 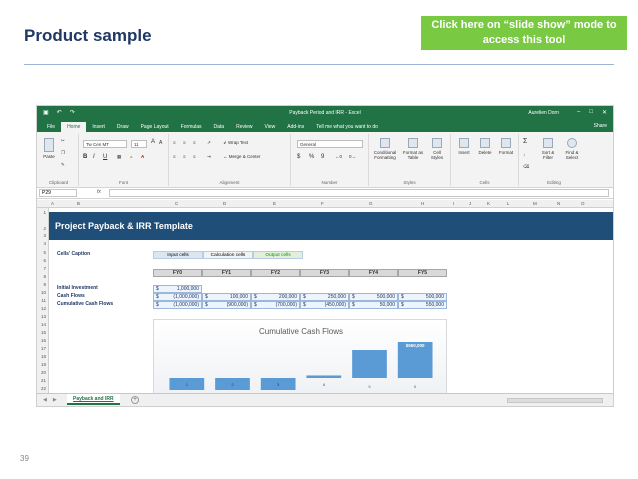 I want to click on row-header: 19, so click(x=43, y=364).